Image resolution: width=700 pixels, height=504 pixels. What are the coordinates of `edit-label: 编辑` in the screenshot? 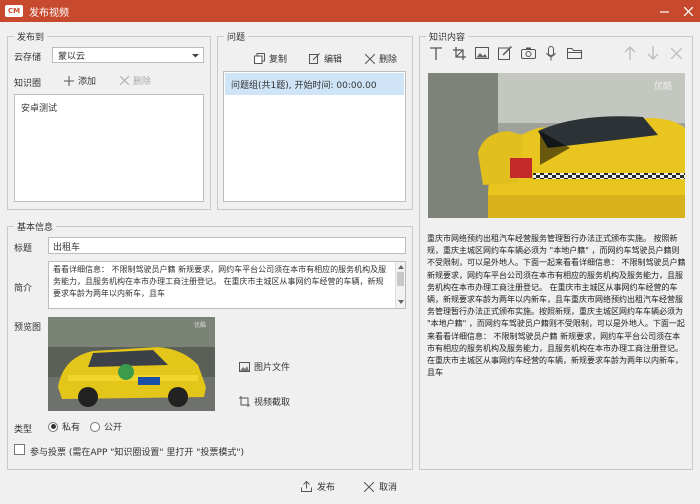 It's located at (333, 60).